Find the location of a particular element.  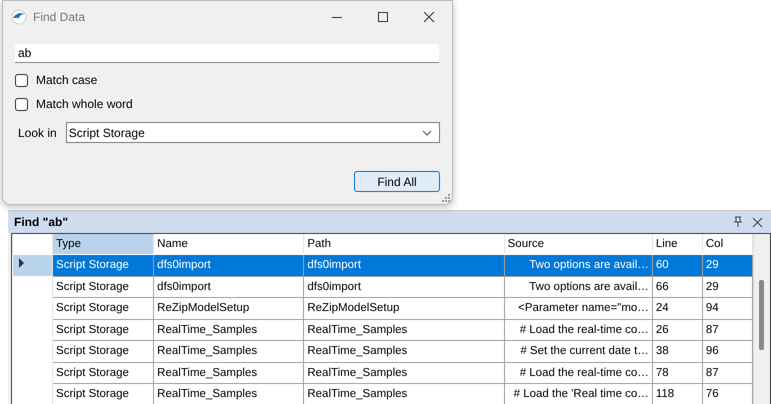

resize-grip-icon is located at coordinates (446, 198).